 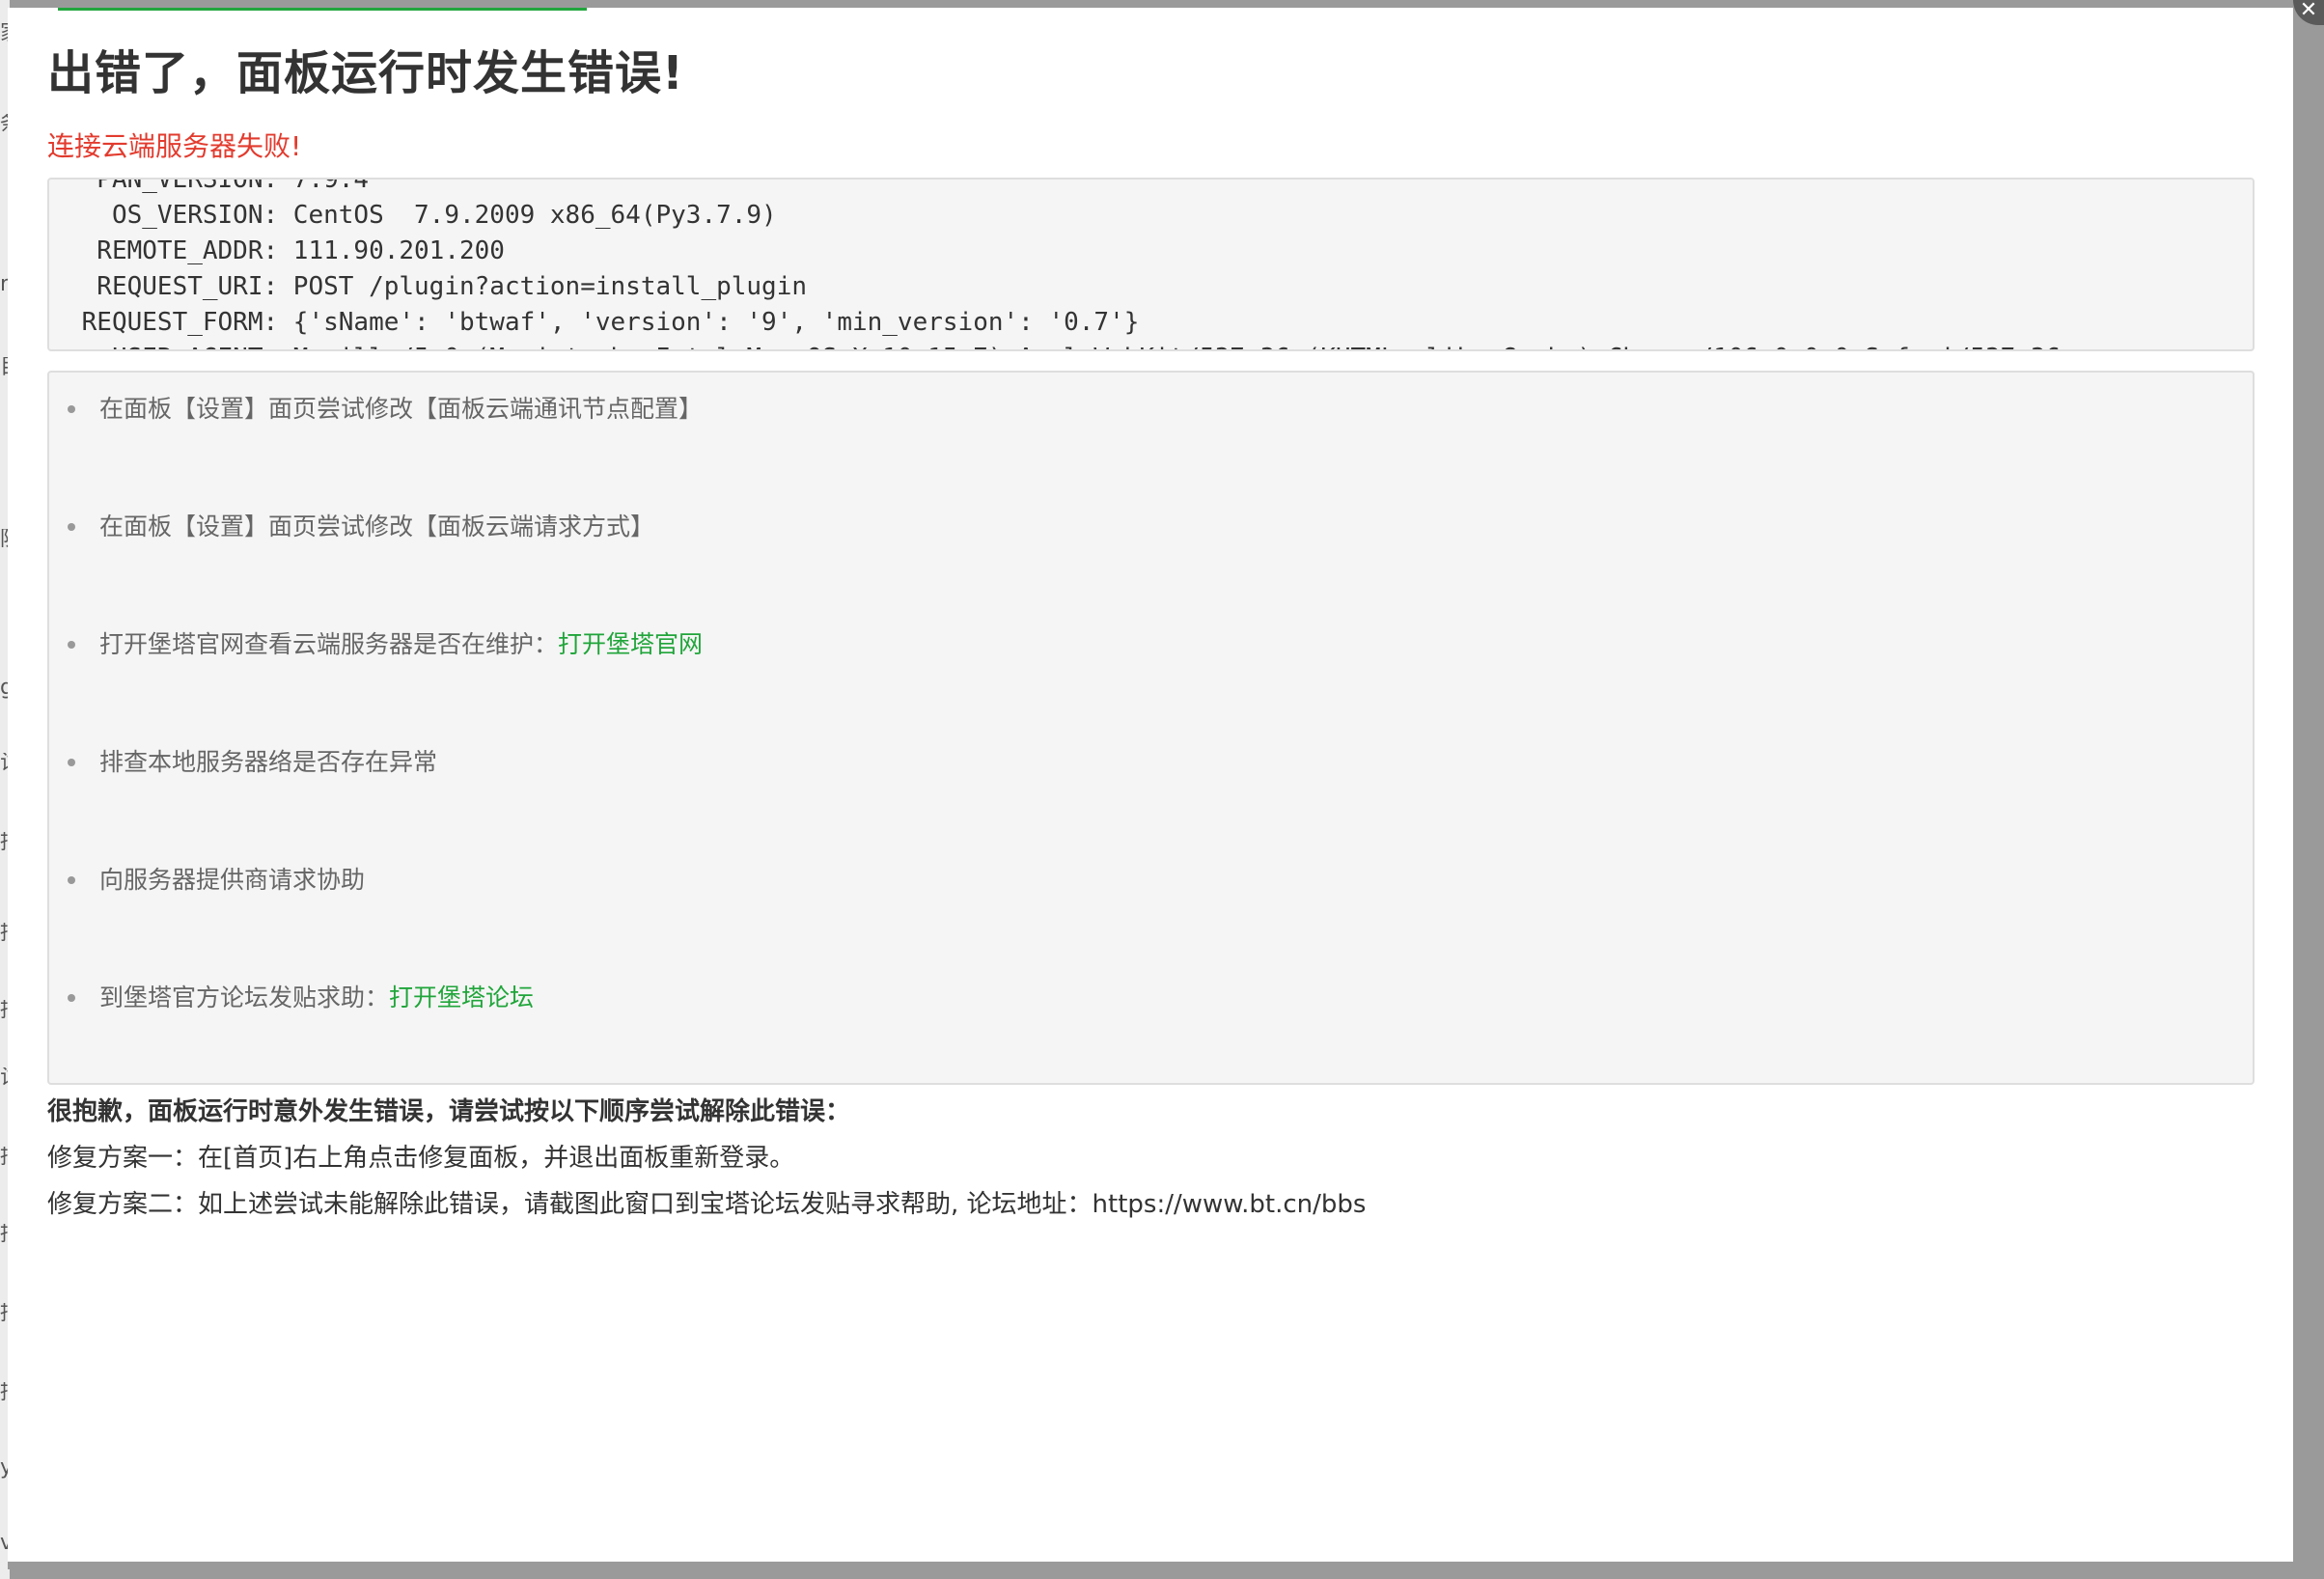 I want to click on tip-item: 在面板【设置】面页尝试修改【面板云端请求方式】, so click(x=1160, y=567).